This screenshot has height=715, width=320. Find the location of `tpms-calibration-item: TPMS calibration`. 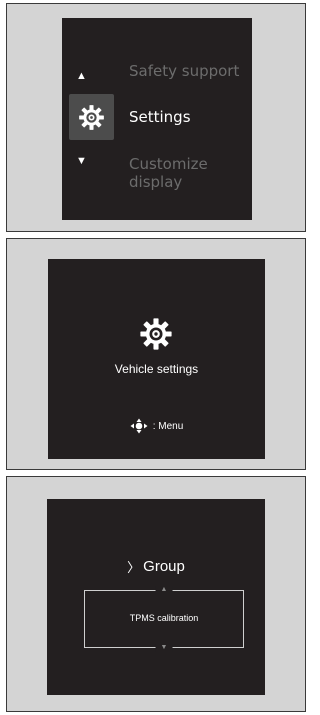

tpms-calibration-item: TPMS calibration is located at coordinates (164, 618).